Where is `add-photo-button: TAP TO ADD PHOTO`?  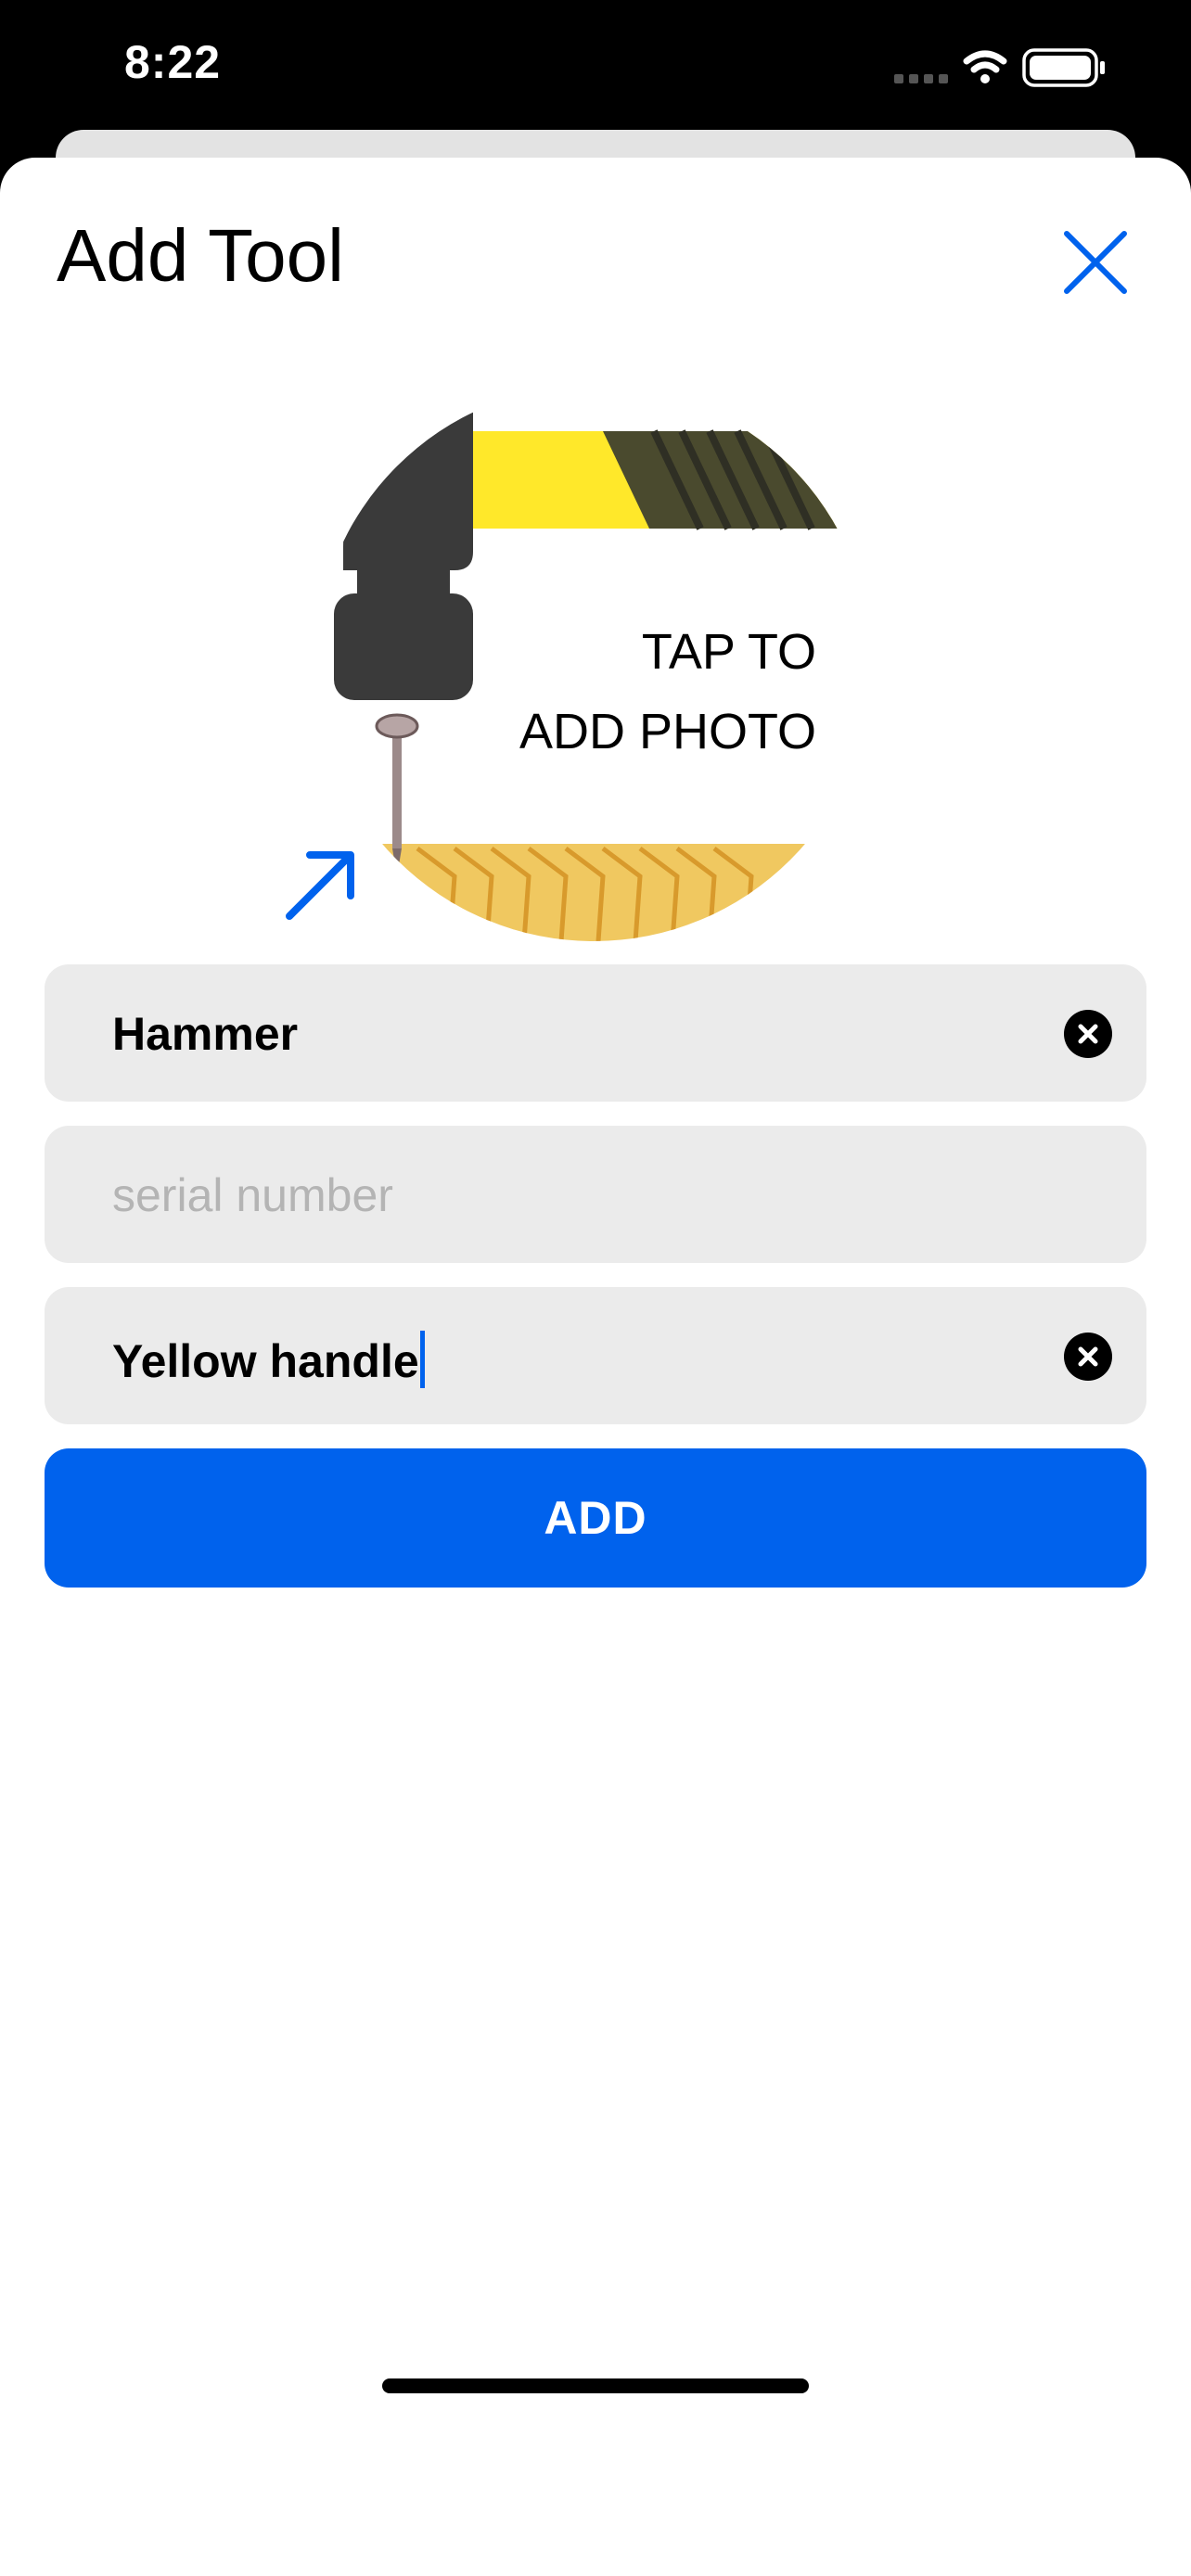 add-photo-button: TAP TO ADD PHOTO is located at coordinates (593, 663).